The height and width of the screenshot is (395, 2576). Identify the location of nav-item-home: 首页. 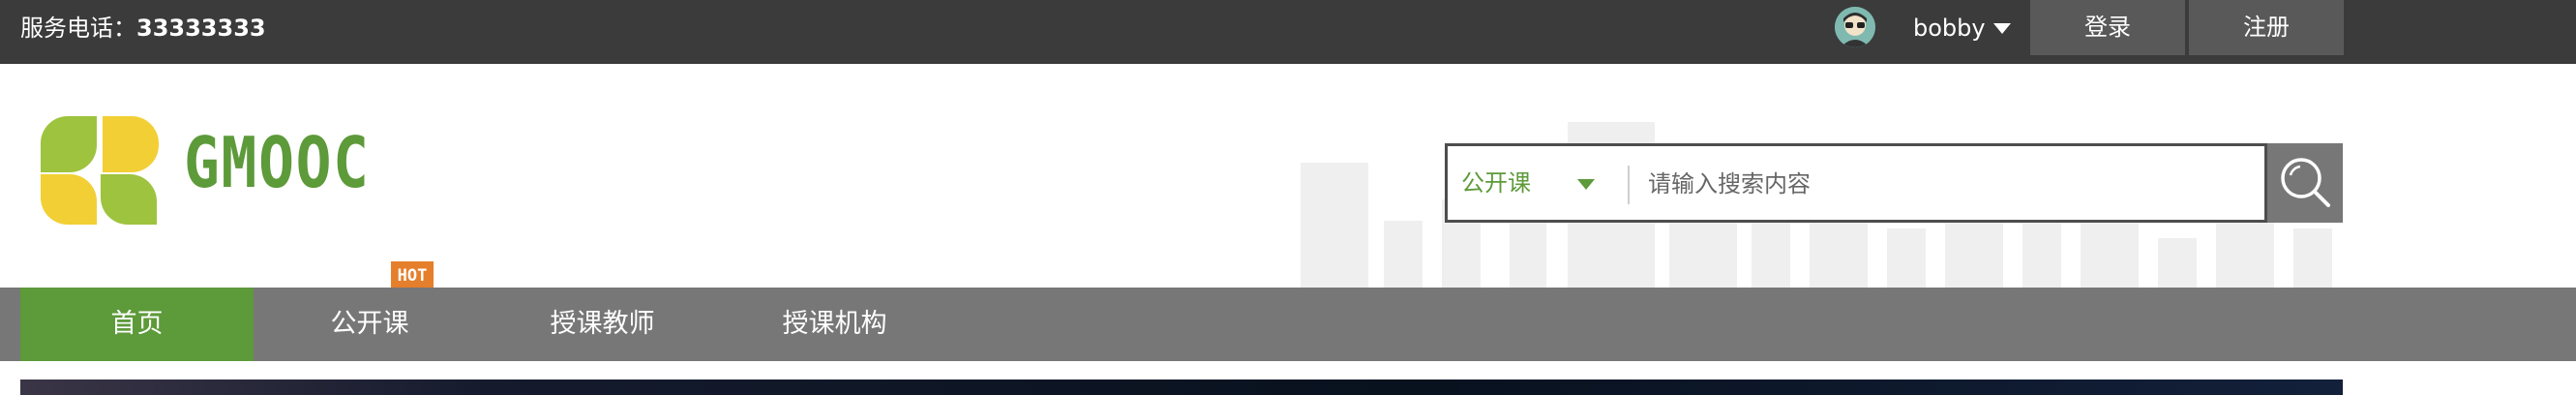
(137, 324).